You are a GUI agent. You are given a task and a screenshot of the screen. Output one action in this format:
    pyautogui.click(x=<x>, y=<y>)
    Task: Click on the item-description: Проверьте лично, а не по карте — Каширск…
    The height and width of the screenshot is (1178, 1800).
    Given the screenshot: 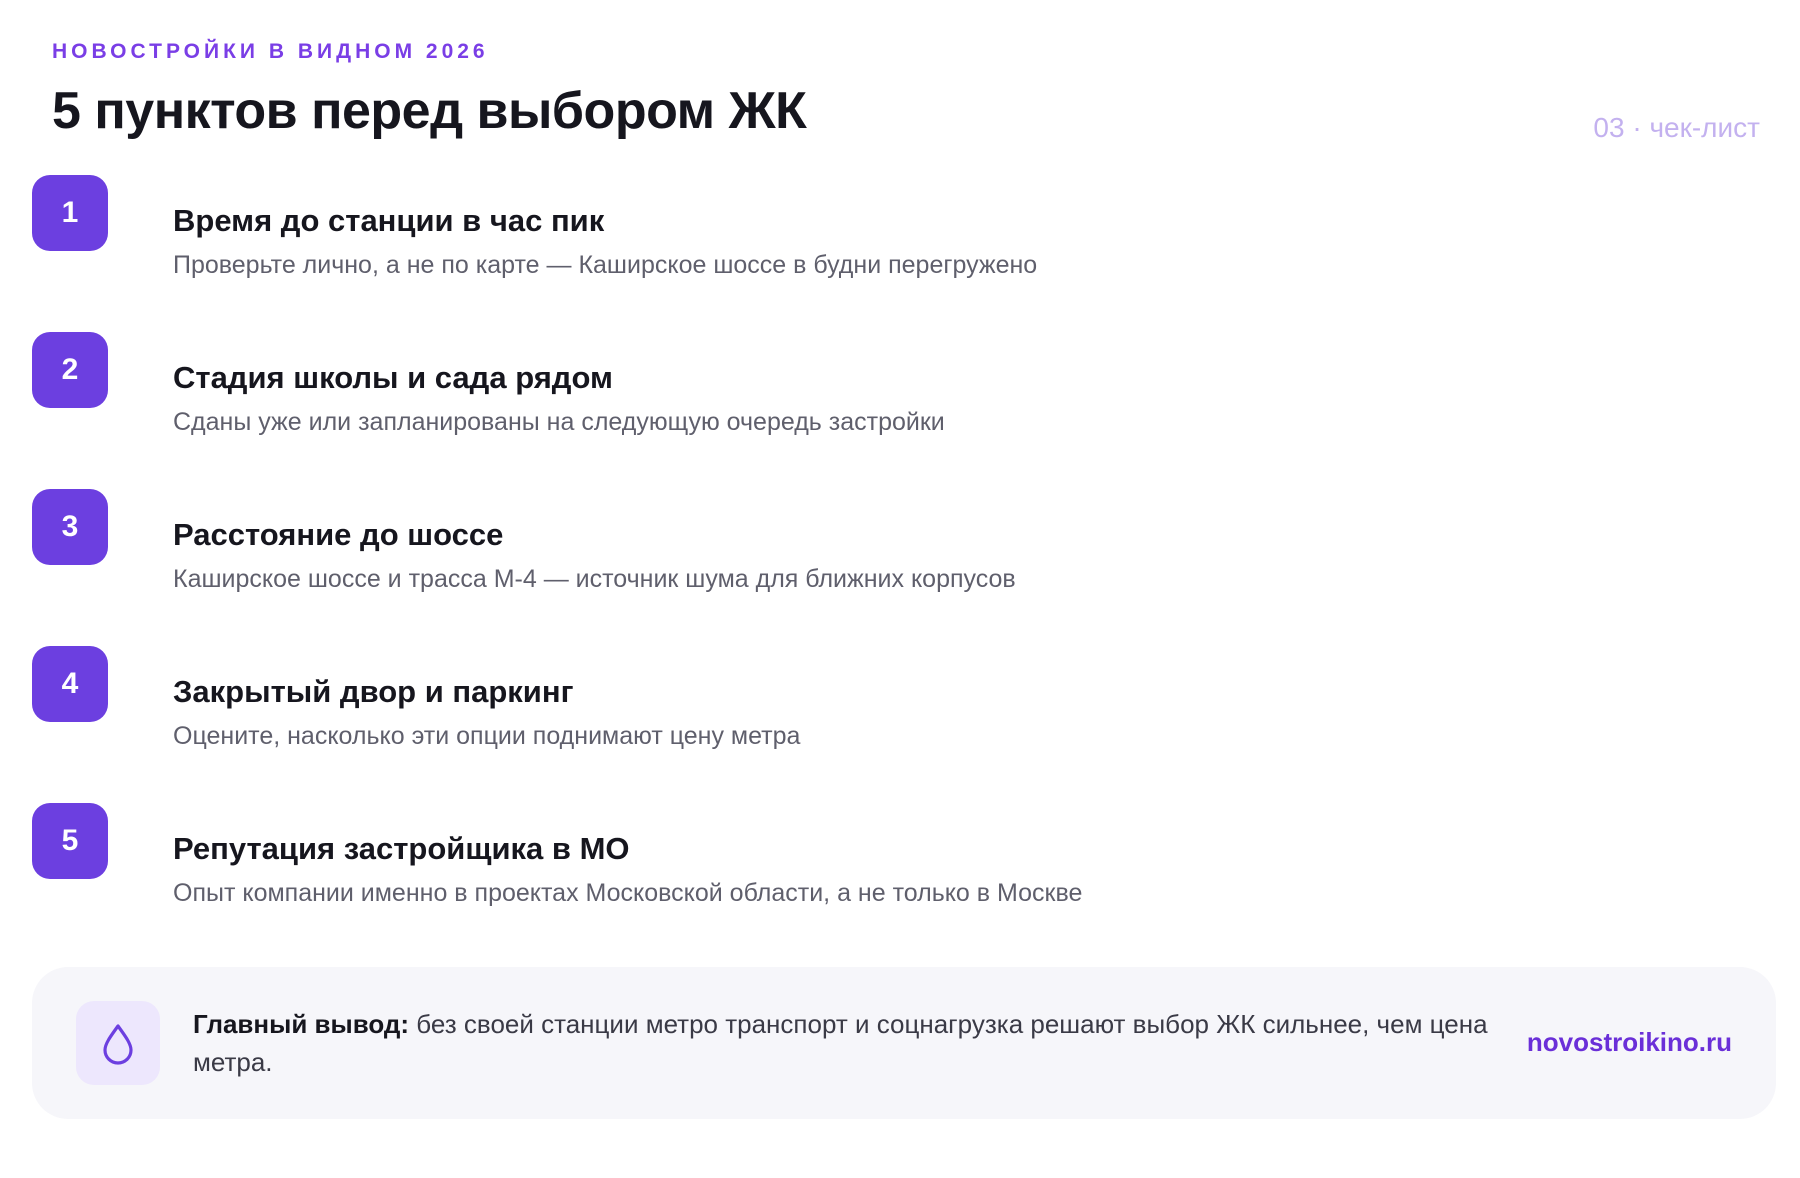 What is the action you would take?
    pyautogui.click(x=605, y=265)
    